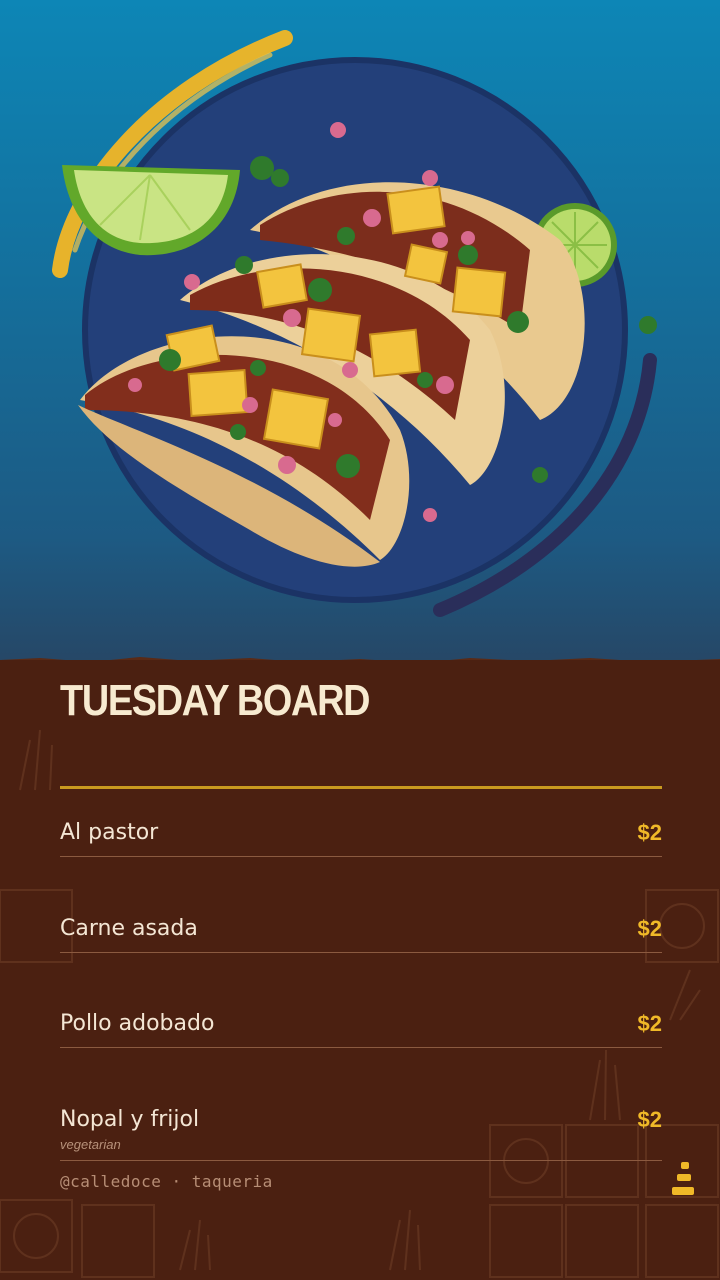 The image size is (720, 1280). Describe the element at coordinates (361, 1137) in the screenshot. I see `menu-item: Nopal y frijol $2 vegetarian` at that location.